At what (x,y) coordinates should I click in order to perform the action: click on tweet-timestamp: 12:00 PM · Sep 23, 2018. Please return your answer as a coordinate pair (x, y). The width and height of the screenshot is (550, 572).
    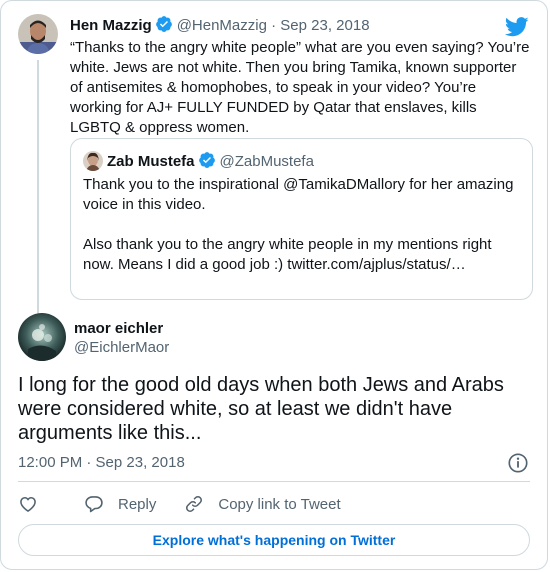
    Looking at the image, I should click on (101, 463).